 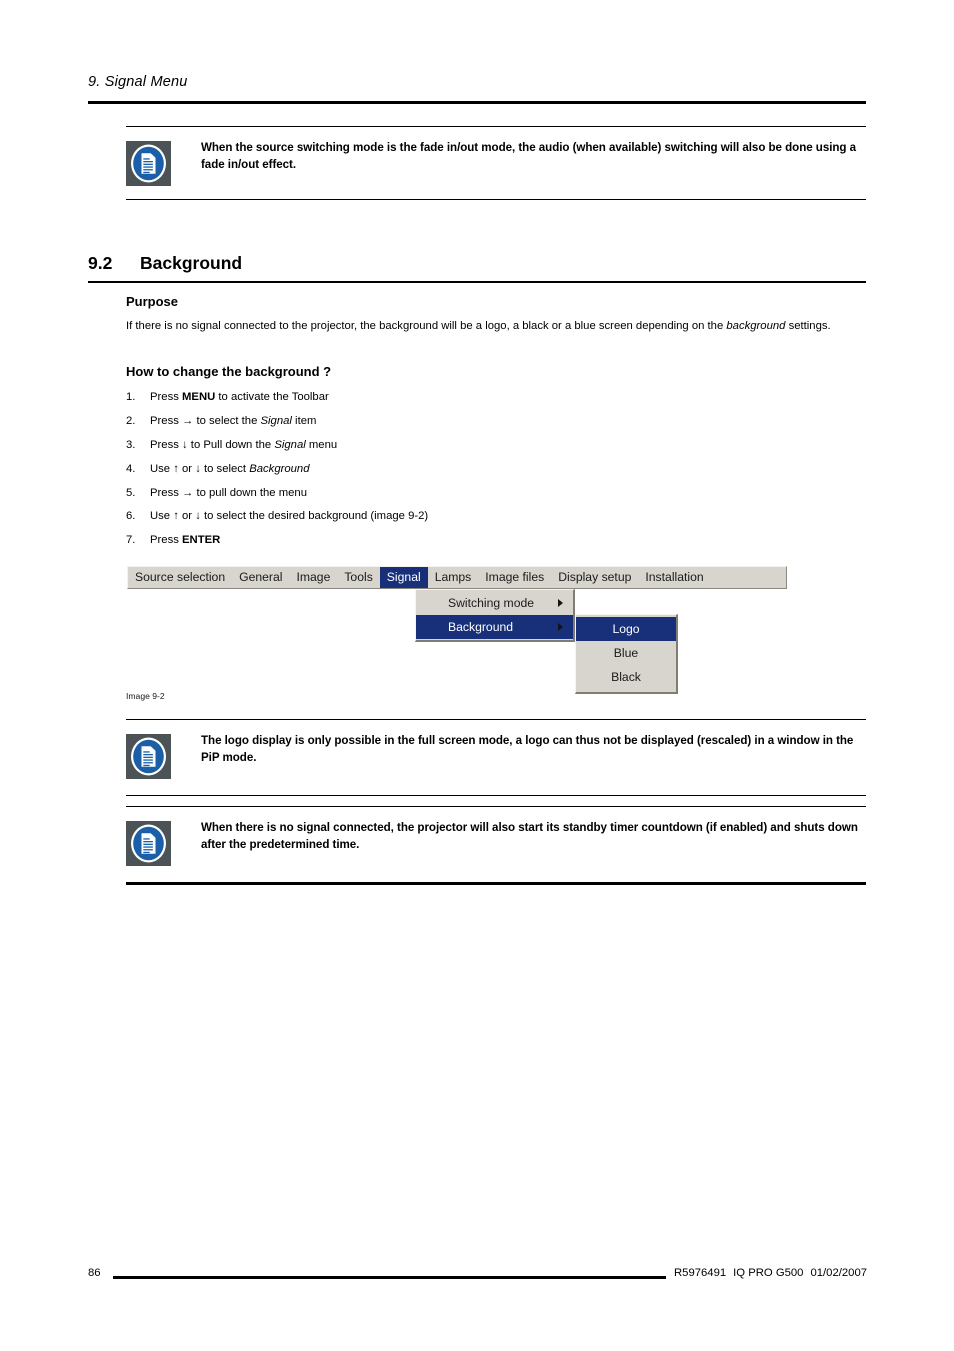 I want to click on submenu-item-logo: Logo, so click(x=626, y=629).